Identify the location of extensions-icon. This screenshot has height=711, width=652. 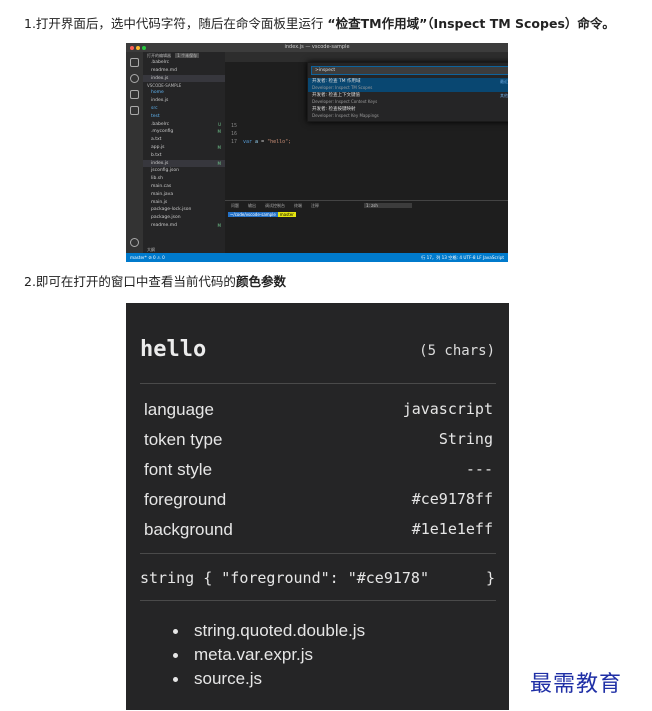
(134, 110).